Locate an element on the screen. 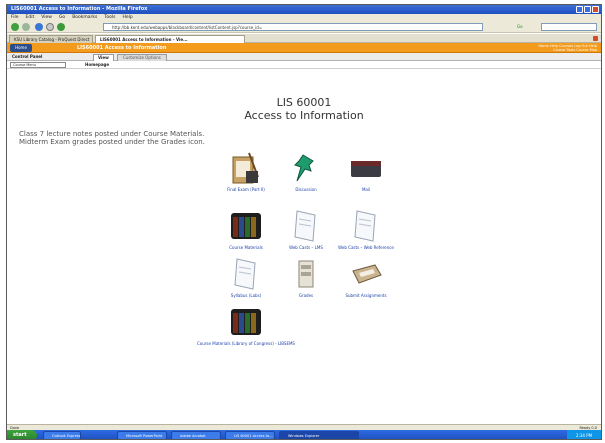 Image resolution: width=605 pixels, height=443 pixels. mailbox-icon is located at coordinates (366, 169).